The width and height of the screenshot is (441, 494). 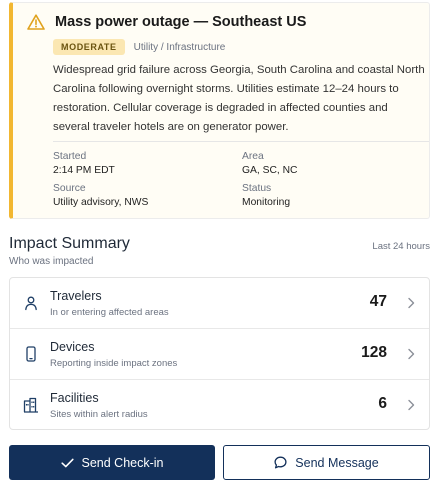 What do you see at coordinates (270, 163) in the screenshot?
I see `area-field: Area GA, SC, NC` at bounding box center [270, 163].